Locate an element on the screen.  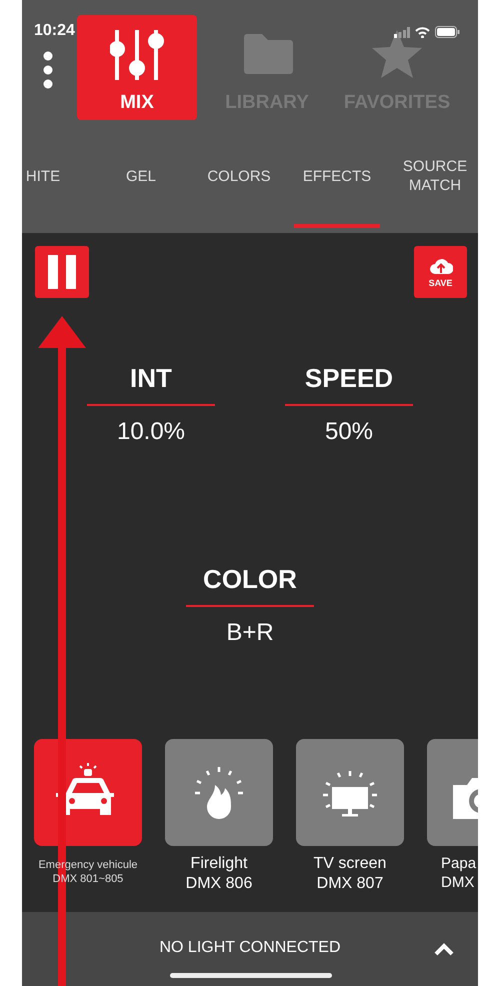
save-button: SAVE is located at coordinates (440, 272).